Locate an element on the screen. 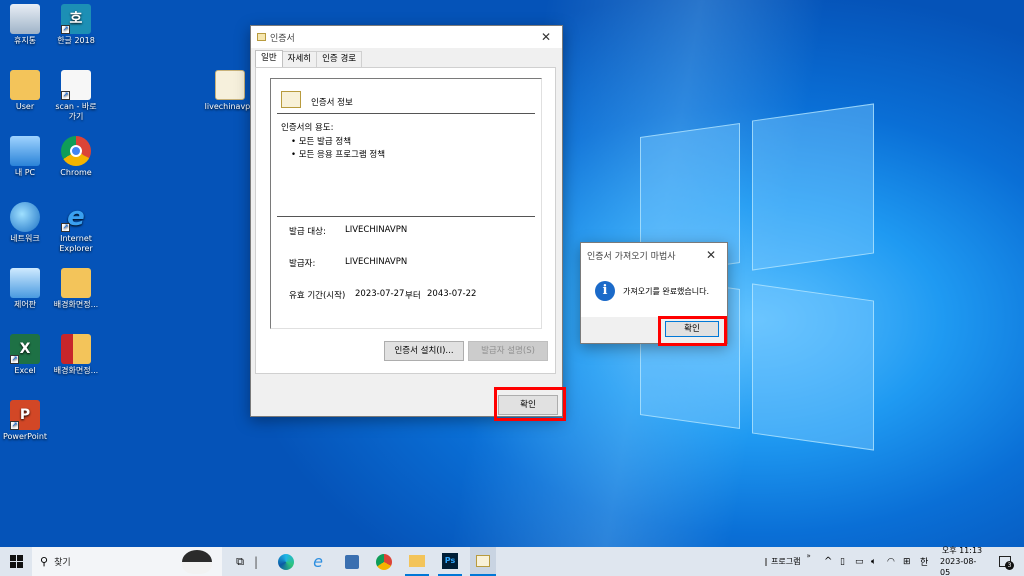 The height and width of the screenshot is (576, 1024). certificate-tabs: 일반 자세히 인증 경로 is located at coordinates (309, 59).